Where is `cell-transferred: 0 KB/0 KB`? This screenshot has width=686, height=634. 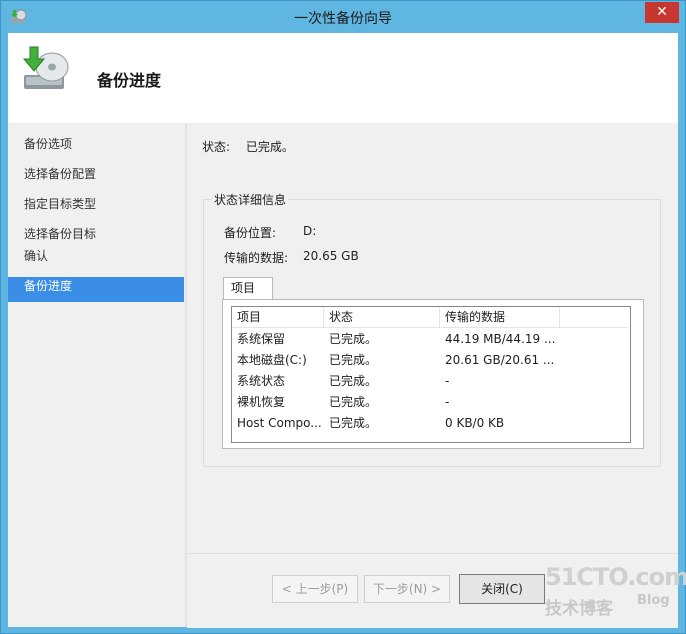 cell-transferred: 0 KB/0 KB is located at coordinates (475, 423).